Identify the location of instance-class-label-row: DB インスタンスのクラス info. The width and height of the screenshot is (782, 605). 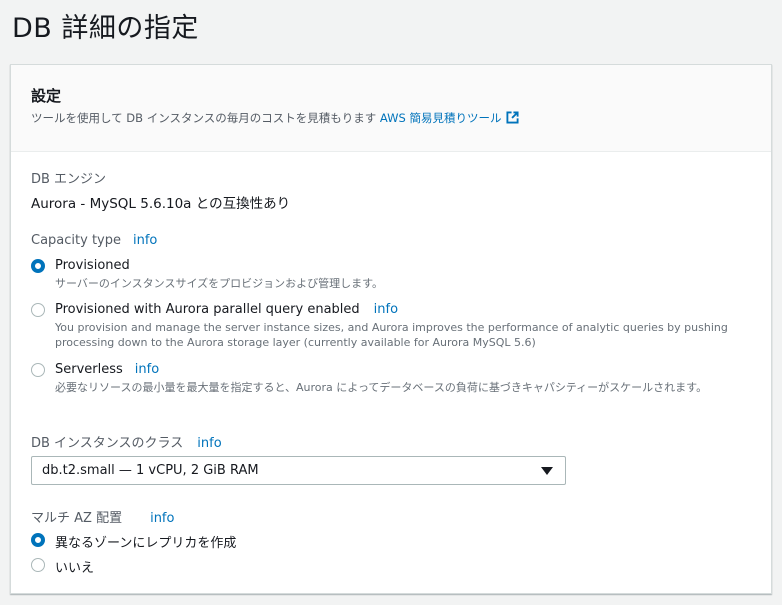
(126, 441).